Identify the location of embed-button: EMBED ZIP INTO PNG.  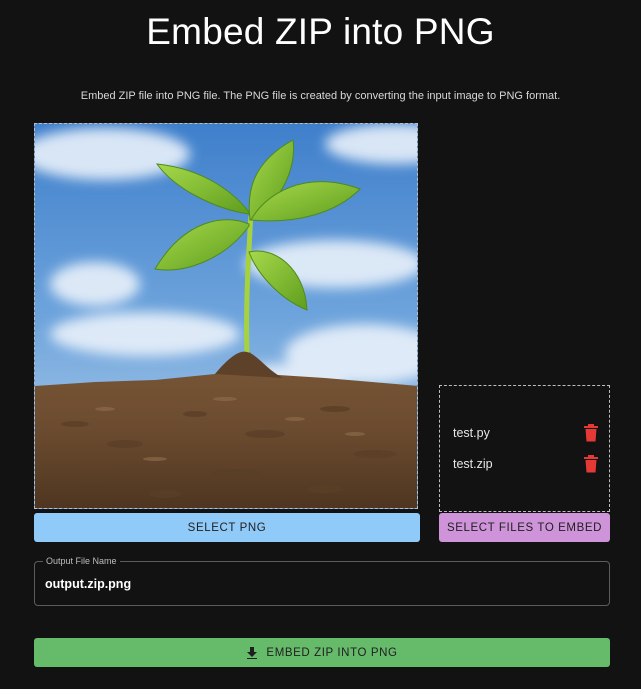
(322, 652).